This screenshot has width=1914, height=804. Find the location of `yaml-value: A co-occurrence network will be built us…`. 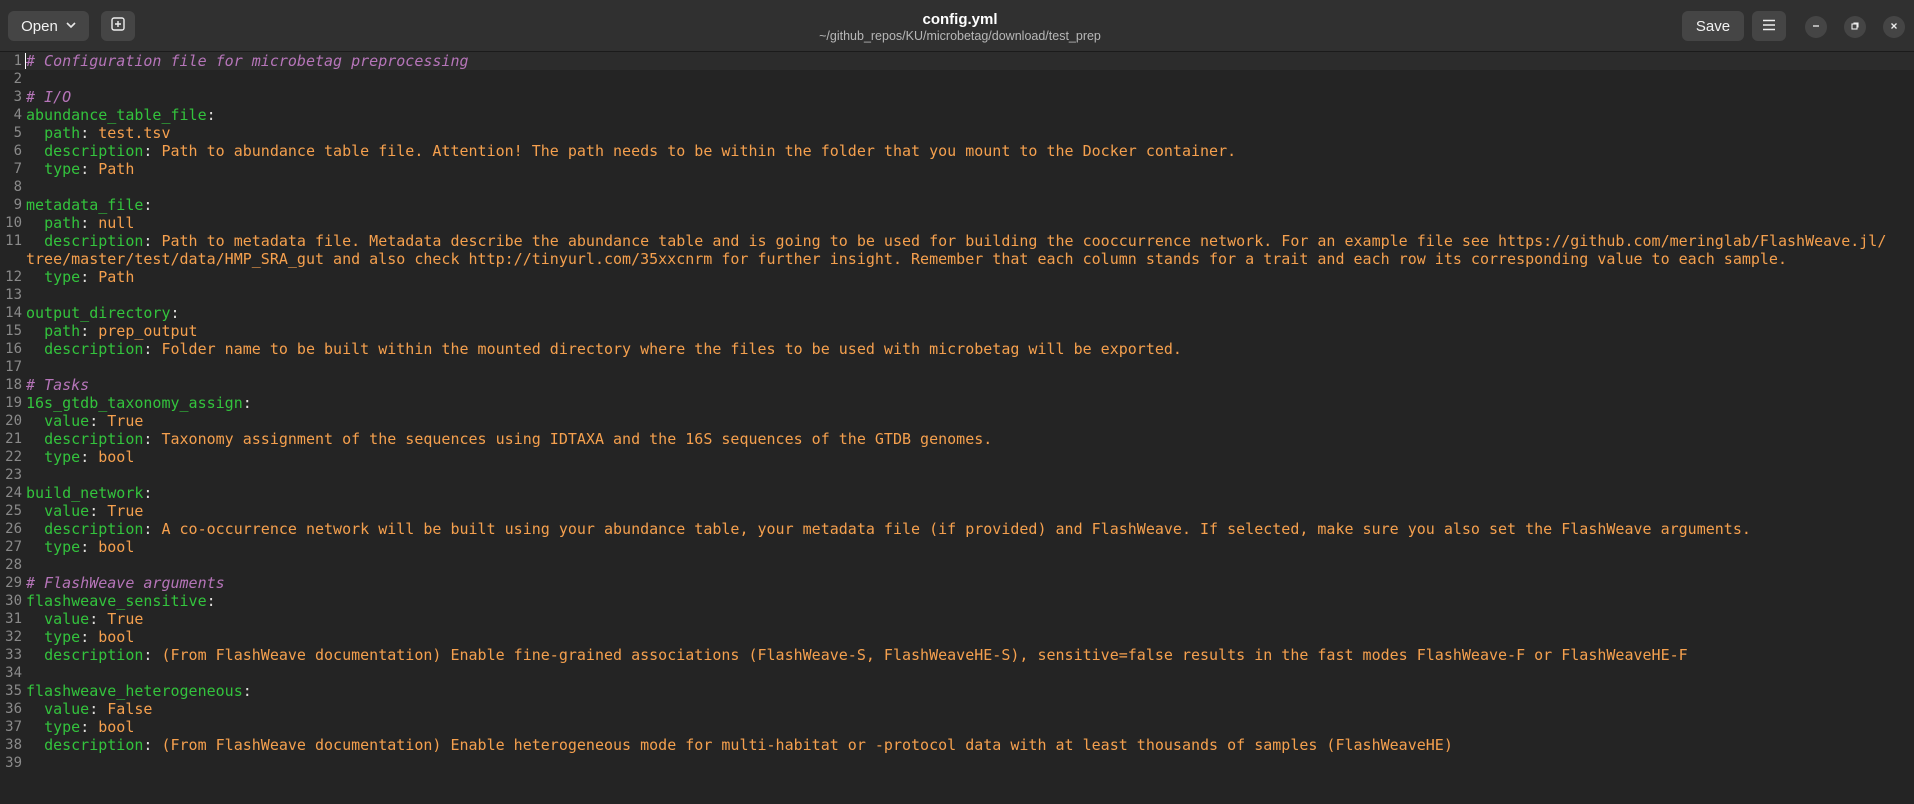

yaml-value: A co-occurrence network will be built us… is located at coordinates (956, 529).